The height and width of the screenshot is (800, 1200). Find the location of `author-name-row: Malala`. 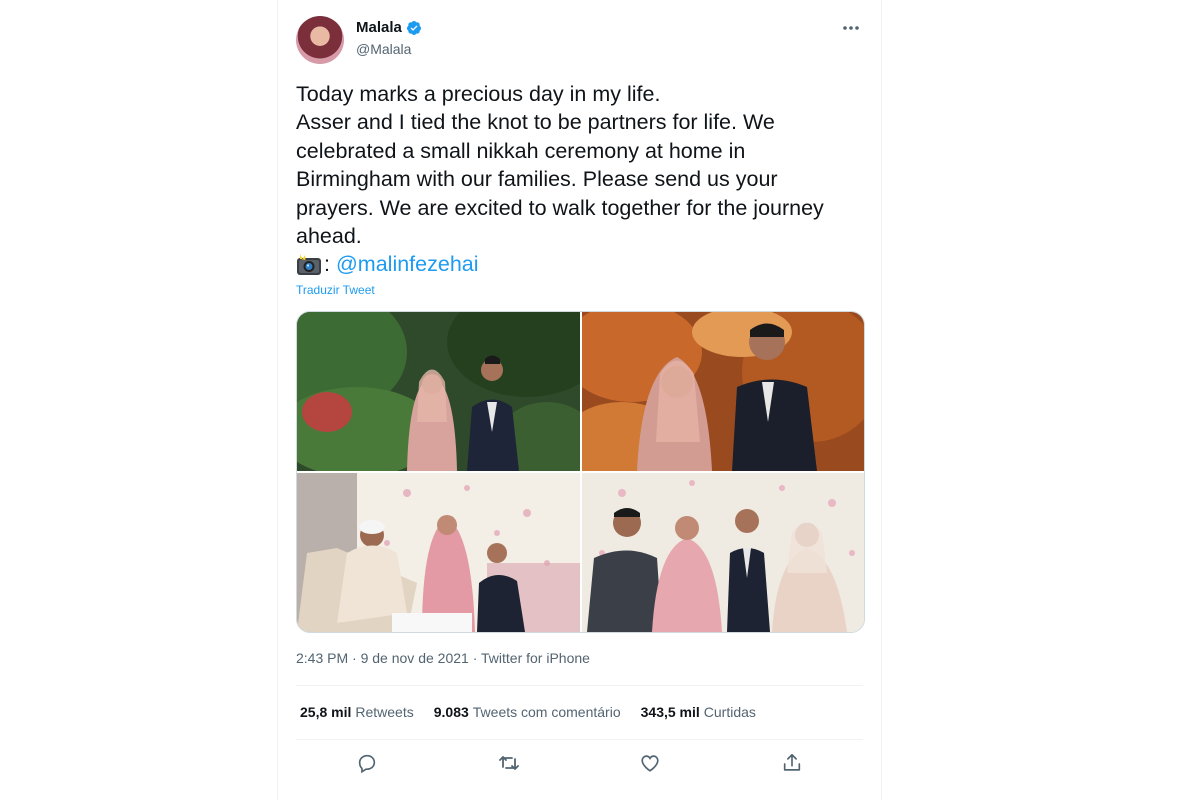

author-name-row: Malala is located at coordinates (389, 27).